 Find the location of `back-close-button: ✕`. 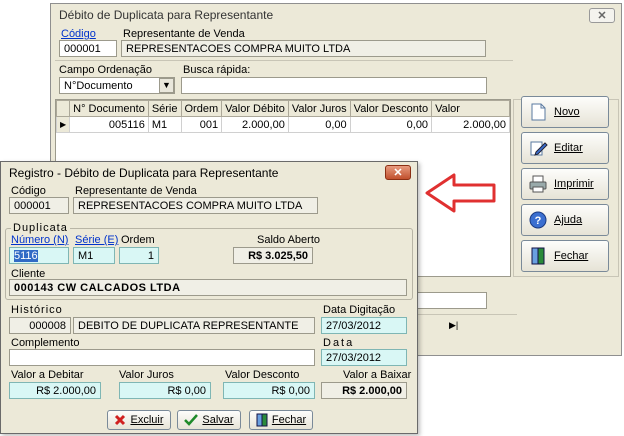

back-close-button: ✕ is located at coordinates (602, 15).